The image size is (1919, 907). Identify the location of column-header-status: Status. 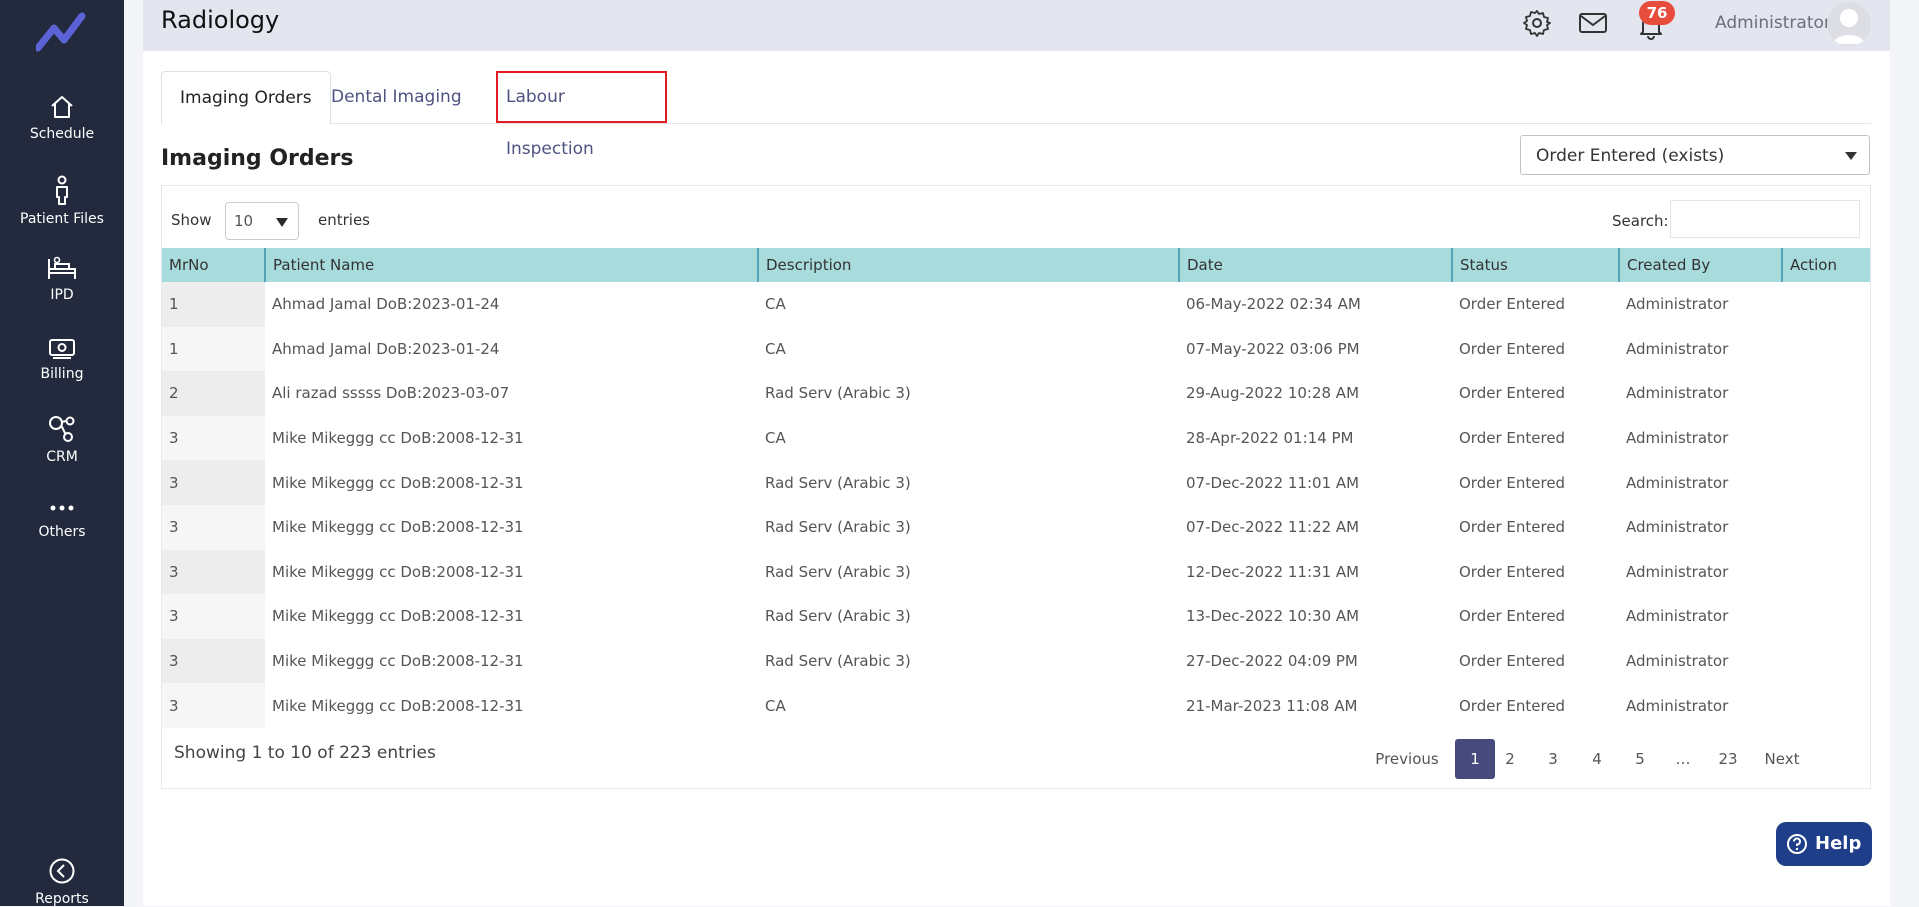
(1536, 265).